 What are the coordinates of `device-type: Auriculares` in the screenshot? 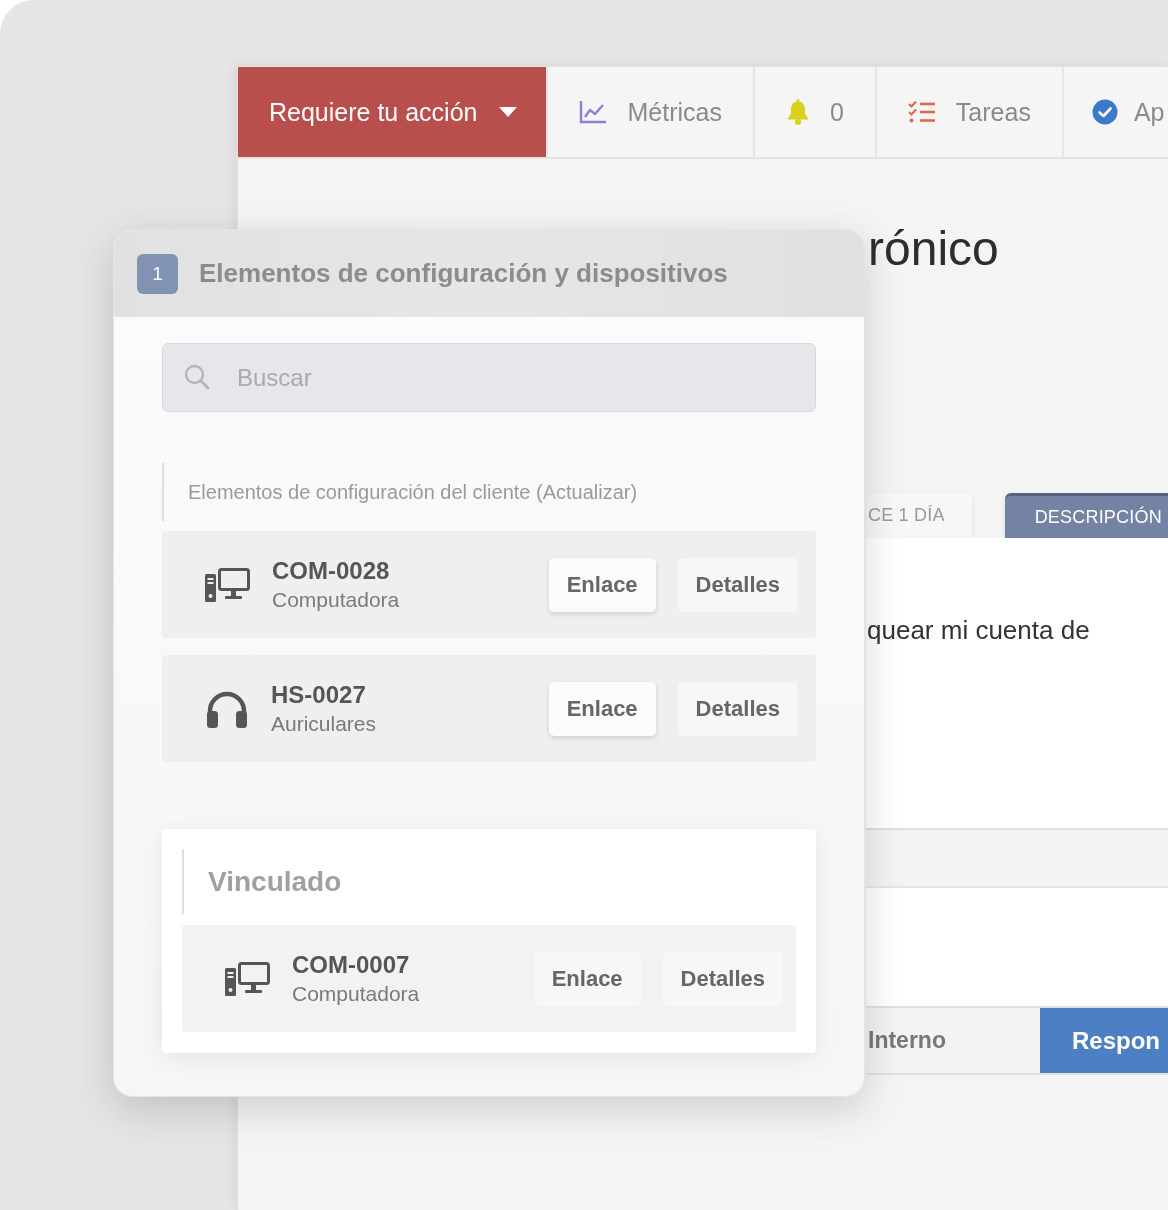 It's located at (324, 724).